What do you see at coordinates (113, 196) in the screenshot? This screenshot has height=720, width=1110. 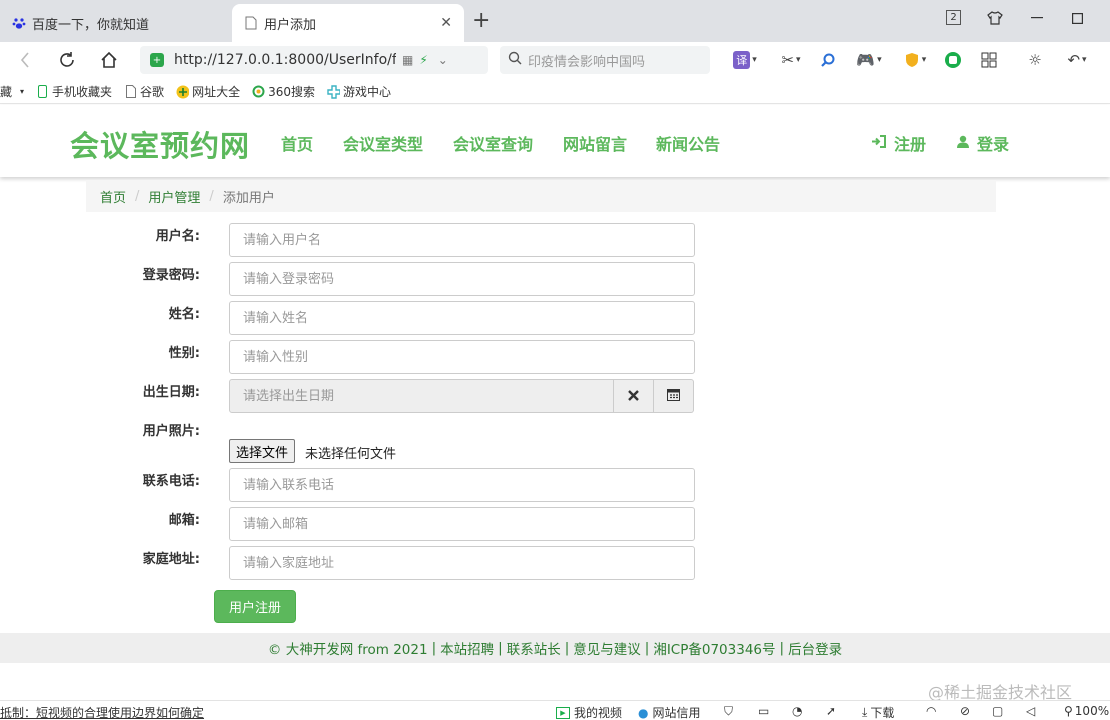 I see `breadcrumb-home: 首页` at bounding box center [113, 196].